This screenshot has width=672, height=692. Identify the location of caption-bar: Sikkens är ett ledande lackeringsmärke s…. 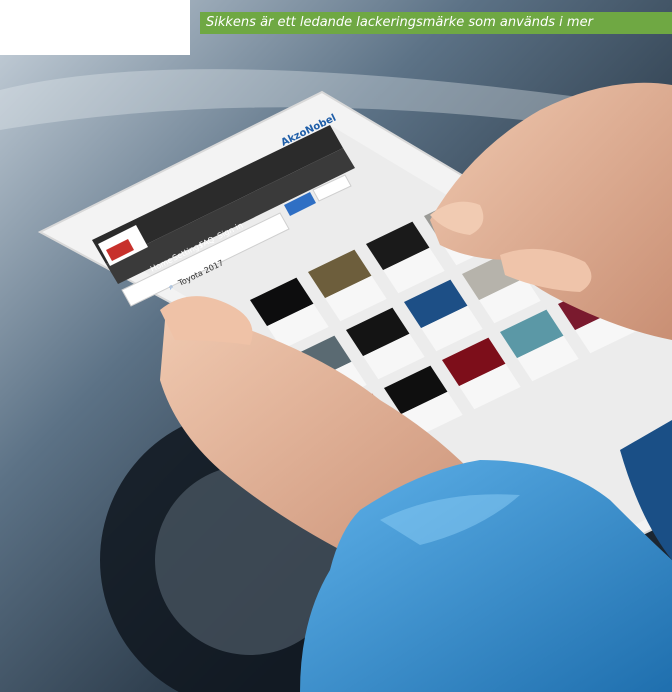
(436, 23).